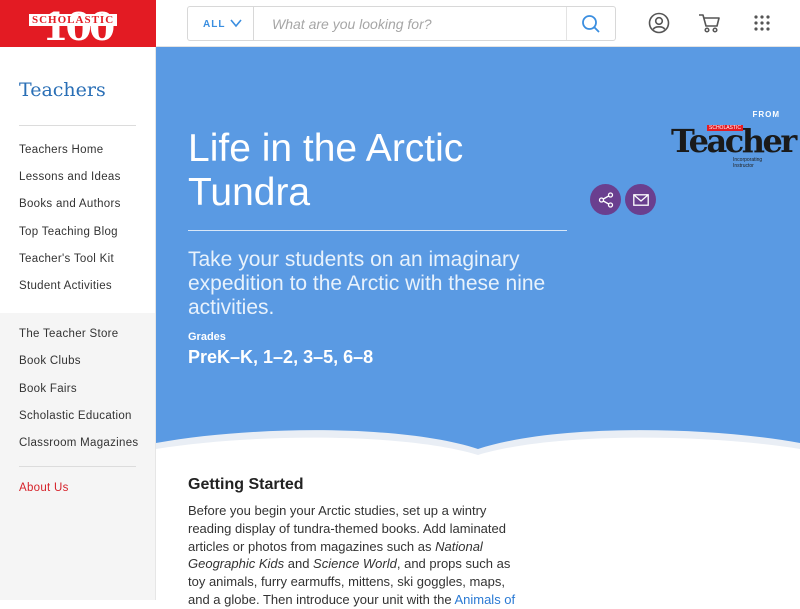 This screenshot has height=609, width=800. I want to click on share-icon, so click(605, 199).